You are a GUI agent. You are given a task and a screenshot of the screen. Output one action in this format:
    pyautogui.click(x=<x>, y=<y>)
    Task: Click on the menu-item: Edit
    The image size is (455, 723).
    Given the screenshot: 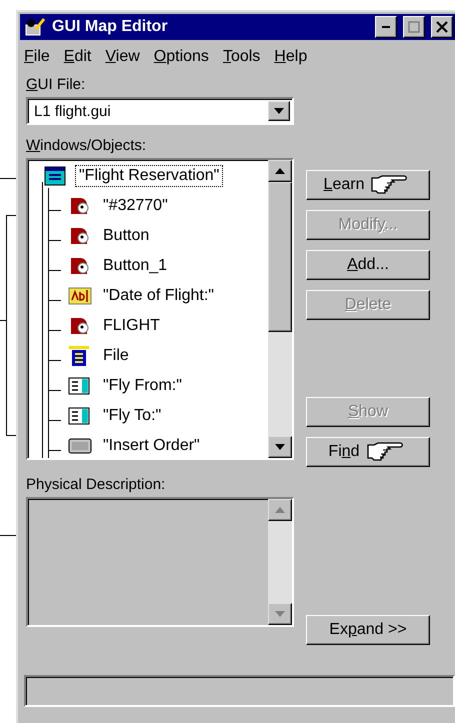 What is the action you would take?
    pyautogui.click(x=78, y=57)
    